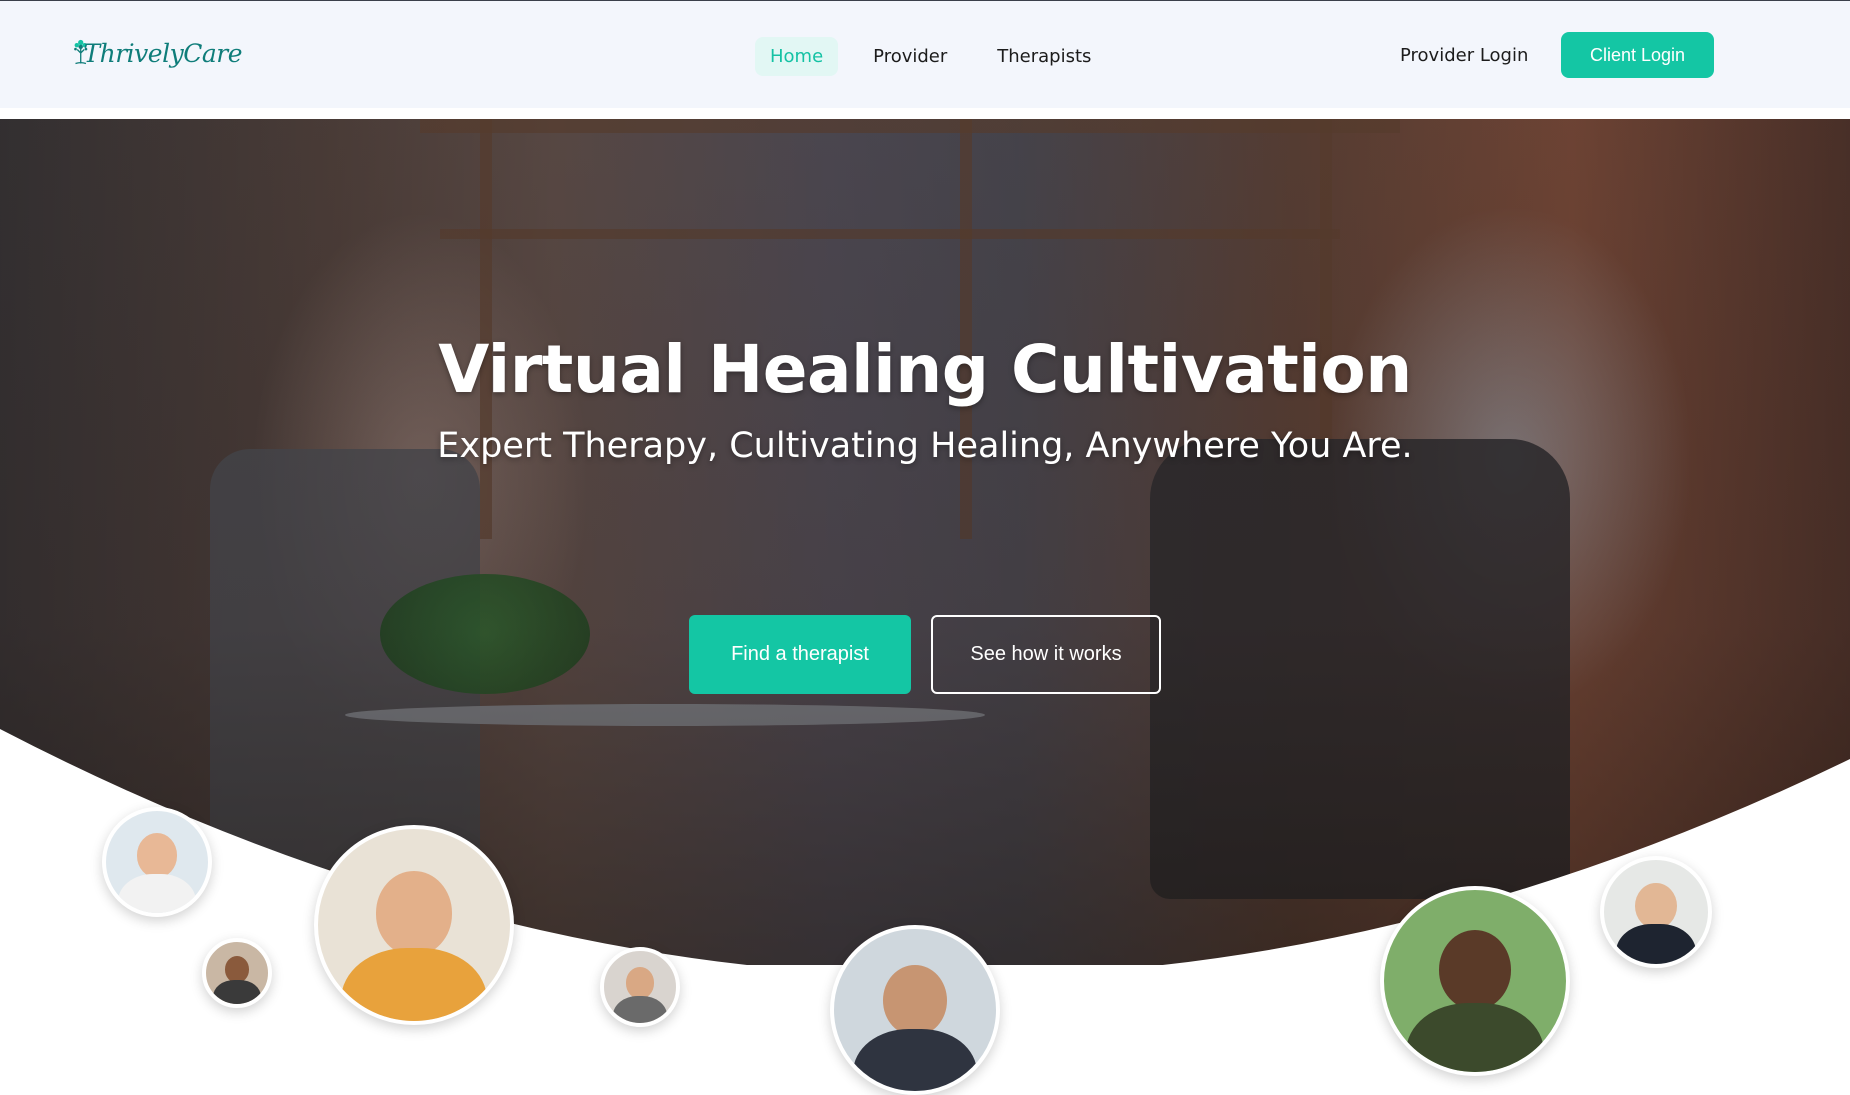 This screenshot has width=1850, height=1095. I want to click on nav-therapists: Therapists, so click(1044, 56).